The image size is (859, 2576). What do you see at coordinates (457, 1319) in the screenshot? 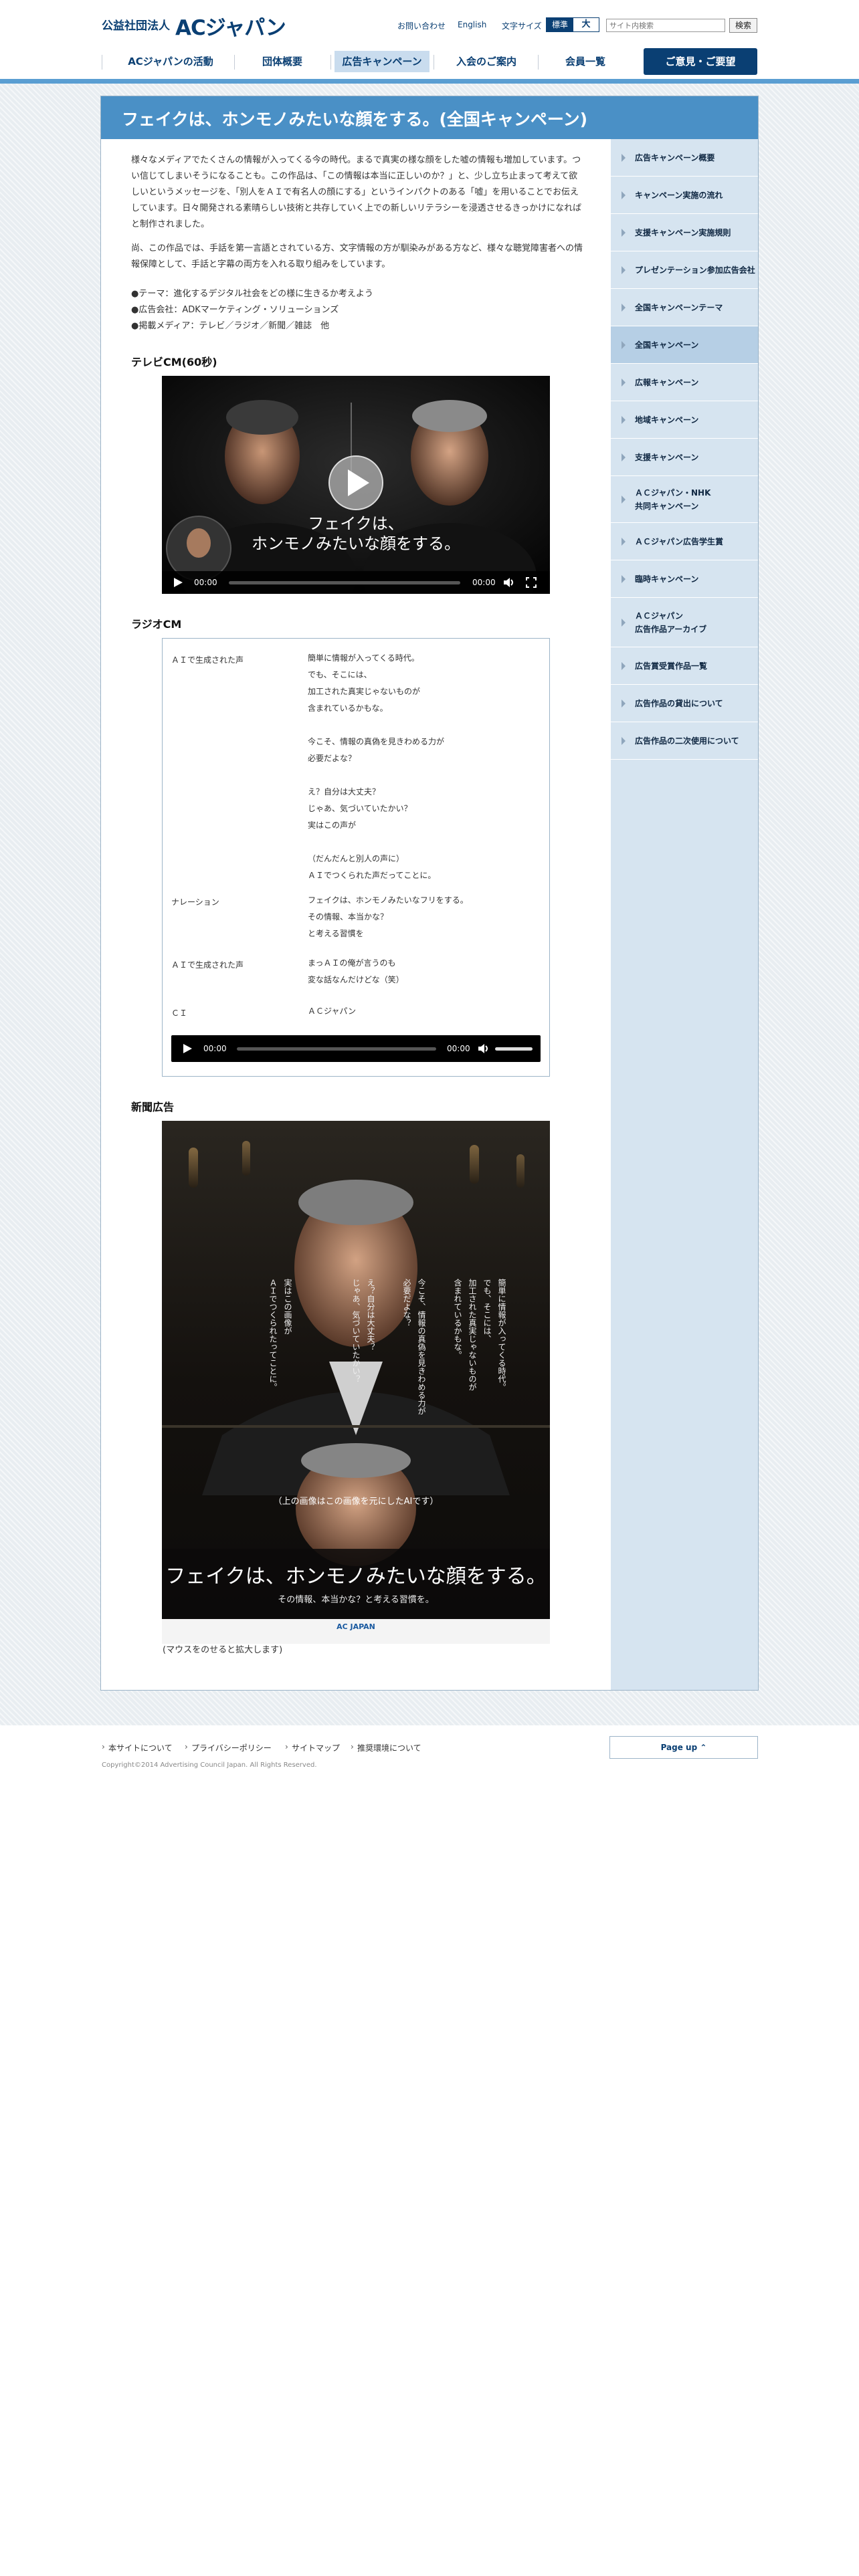
I see `ad-vertical-text: 含まれているかもな。` at bounding box center [457, 1319].